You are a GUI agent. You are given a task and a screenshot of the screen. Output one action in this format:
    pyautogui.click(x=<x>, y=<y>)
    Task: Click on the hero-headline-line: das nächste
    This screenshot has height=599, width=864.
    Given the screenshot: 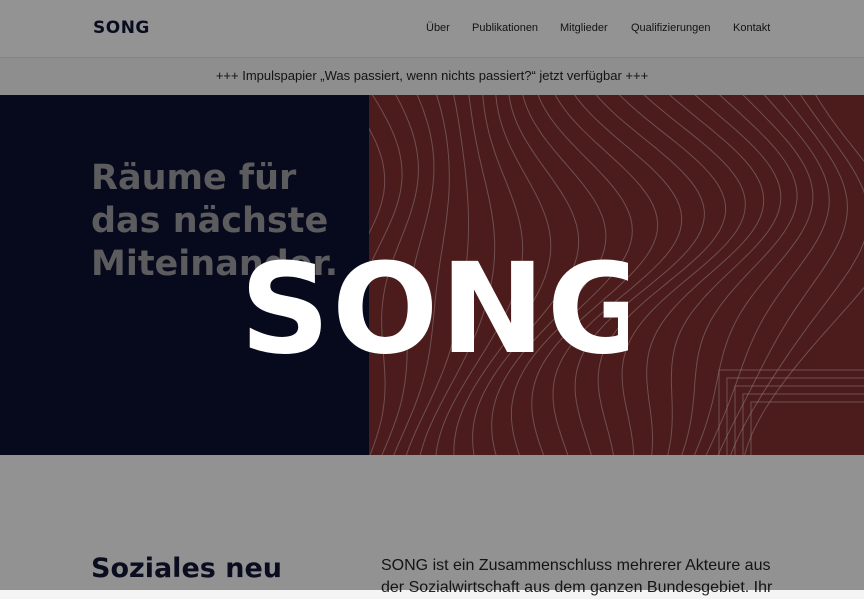 What is the action you would take?
    pyautogui.click(x=210, y=221)
    